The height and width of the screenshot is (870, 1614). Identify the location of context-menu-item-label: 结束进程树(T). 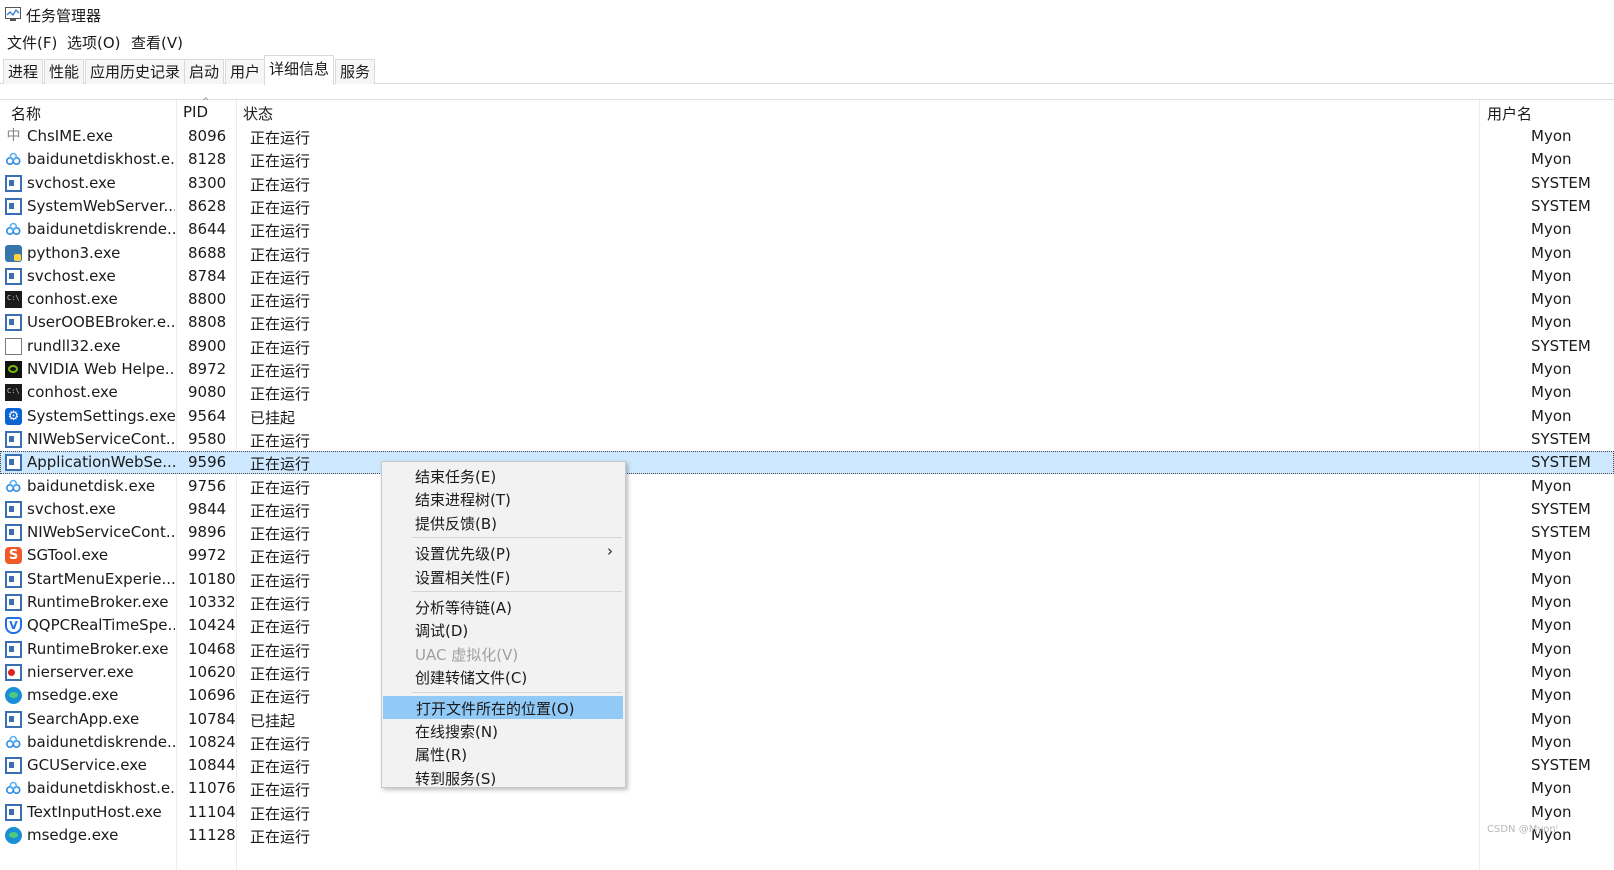
(463, 500).